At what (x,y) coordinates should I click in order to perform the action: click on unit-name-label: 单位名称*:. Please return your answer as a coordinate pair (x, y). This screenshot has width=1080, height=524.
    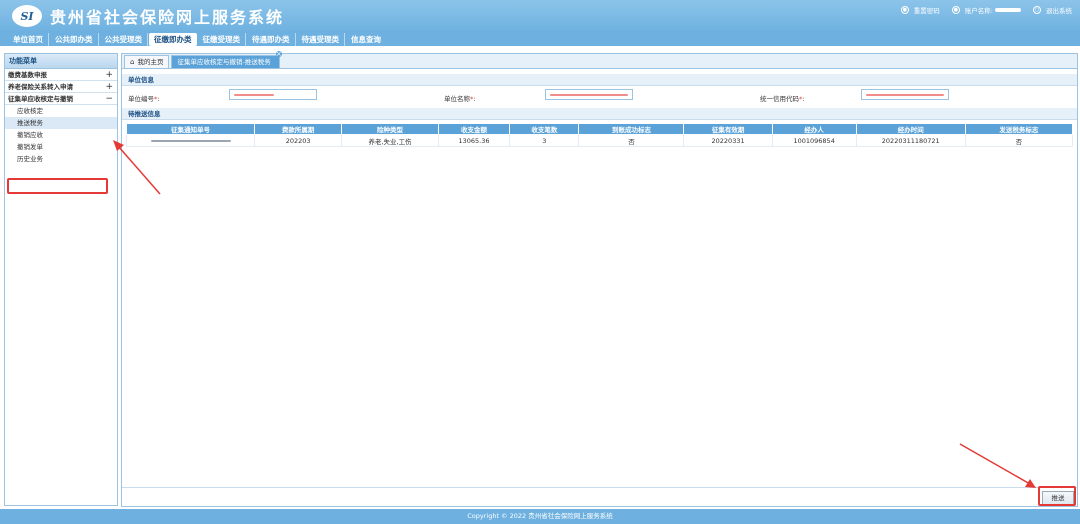
    Looking at the image, I should click on (460, 99).